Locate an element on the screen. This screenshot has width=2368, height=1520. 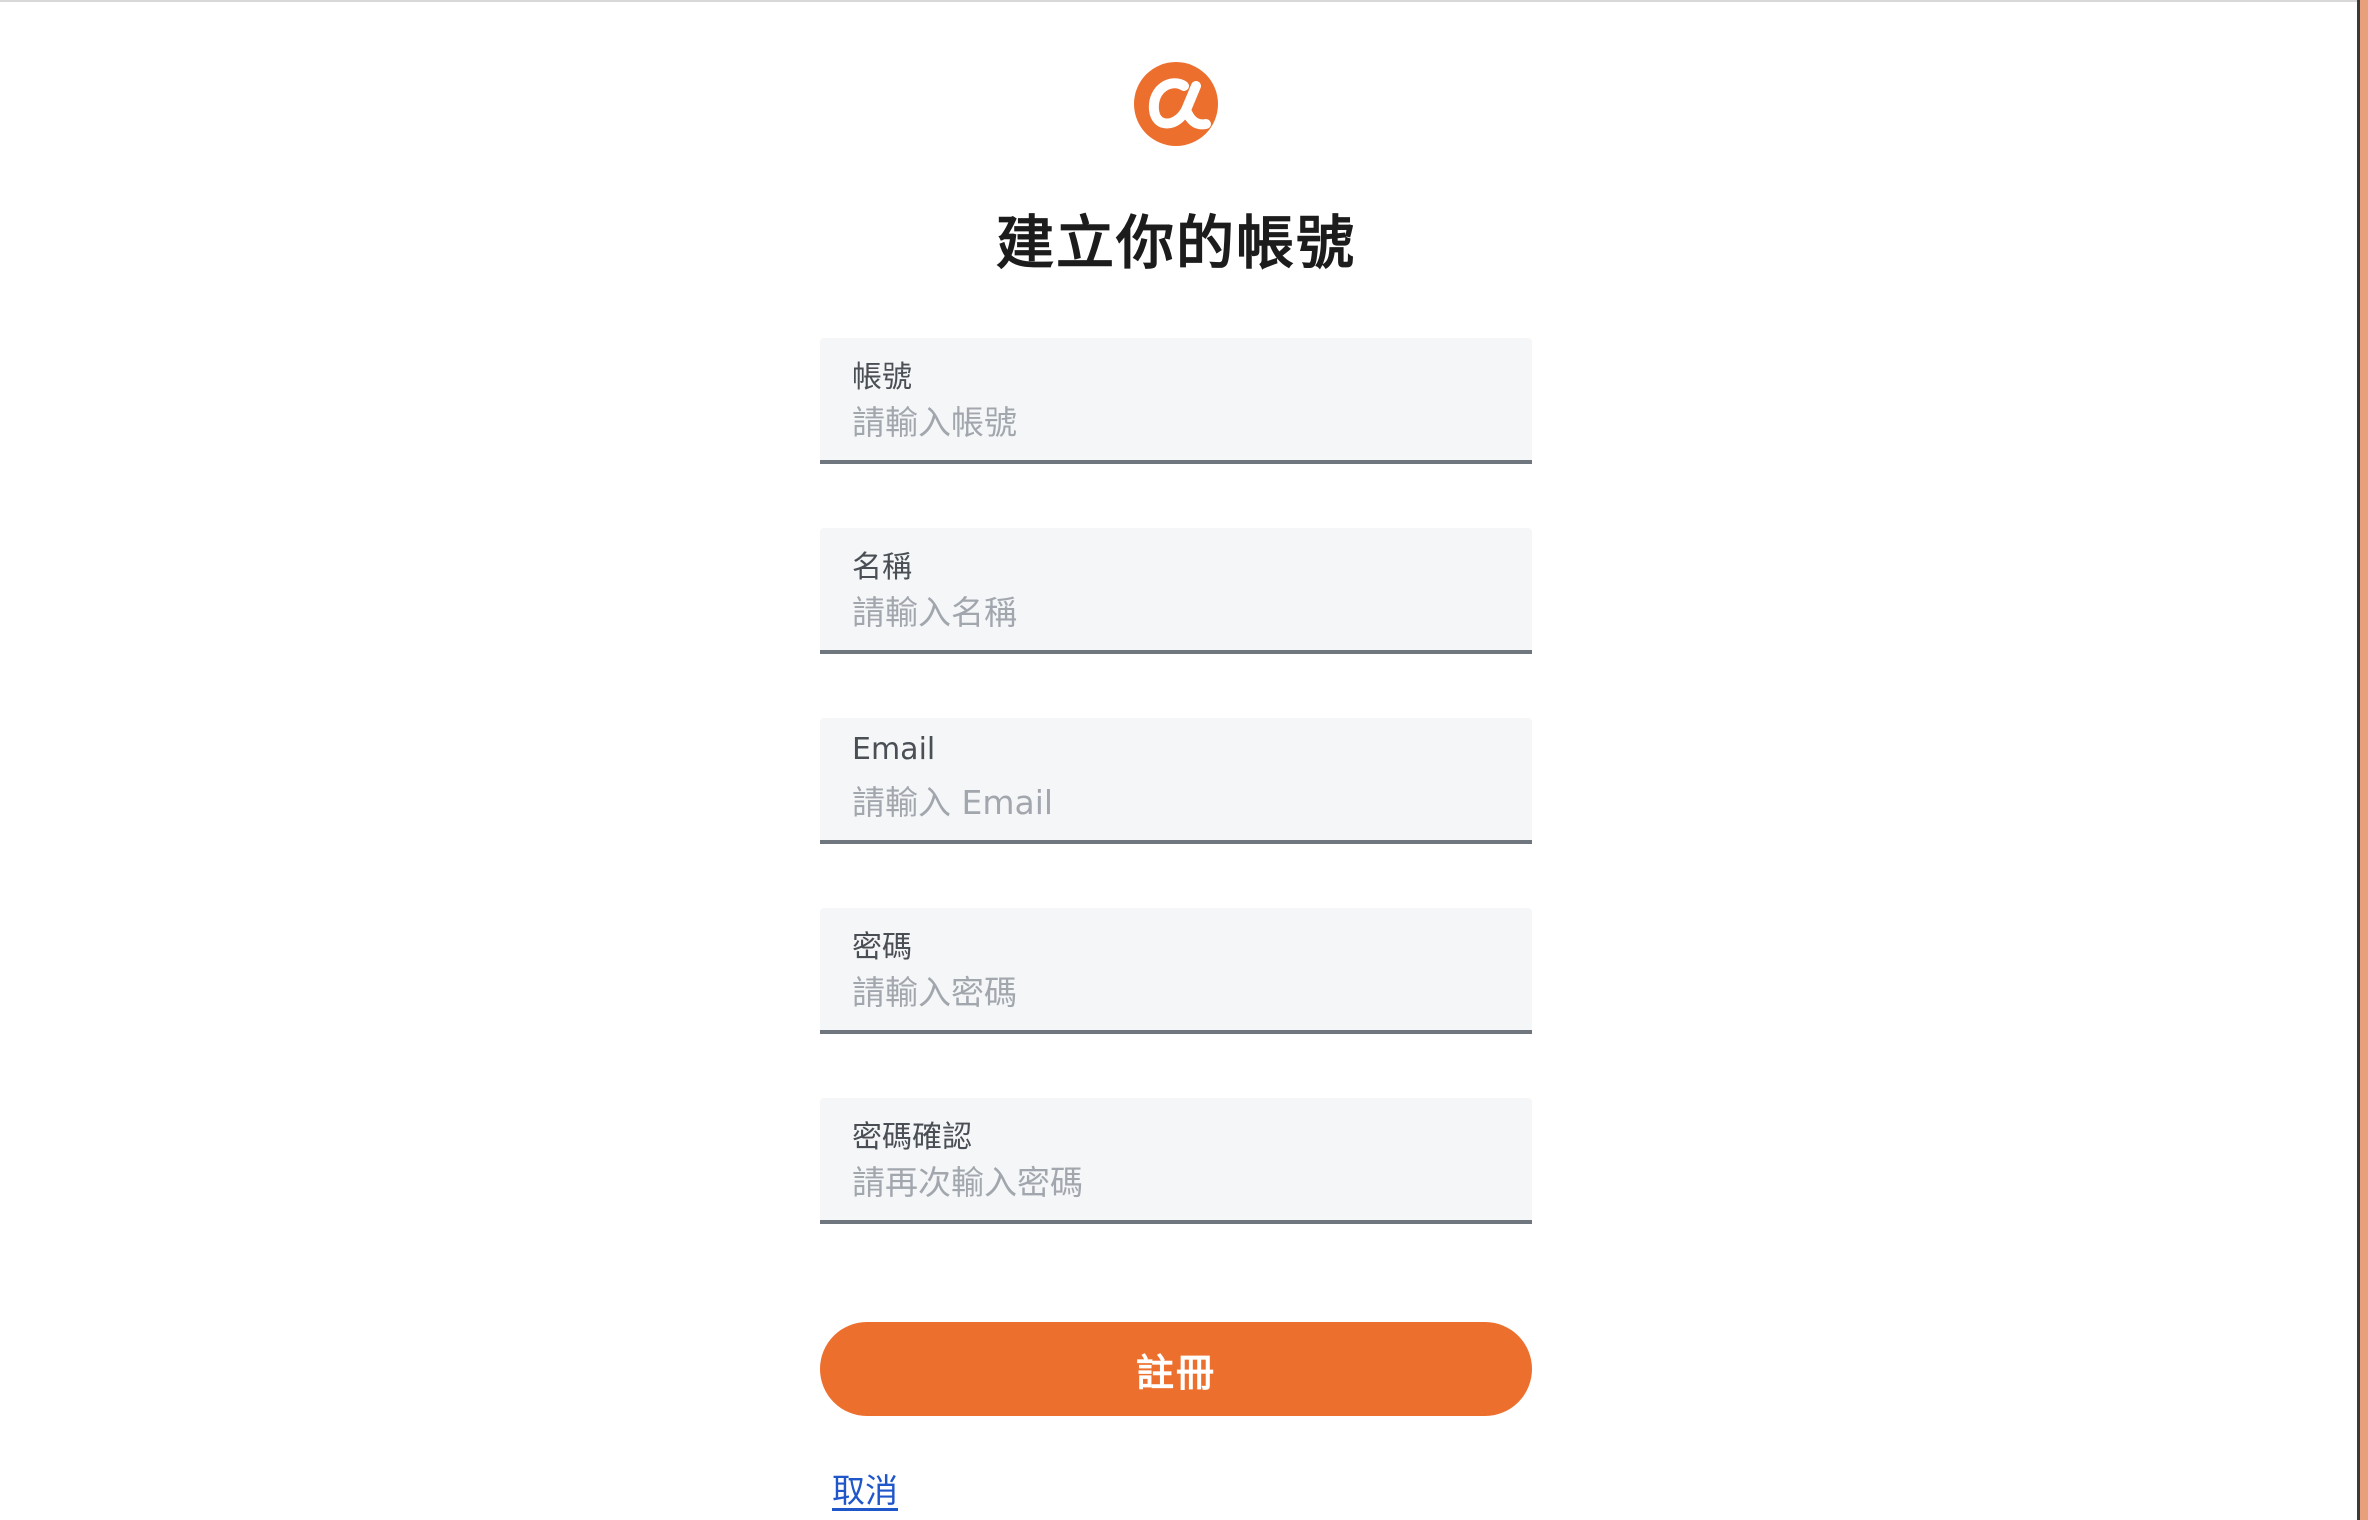
password-input is located at coordinates (1172, 992).